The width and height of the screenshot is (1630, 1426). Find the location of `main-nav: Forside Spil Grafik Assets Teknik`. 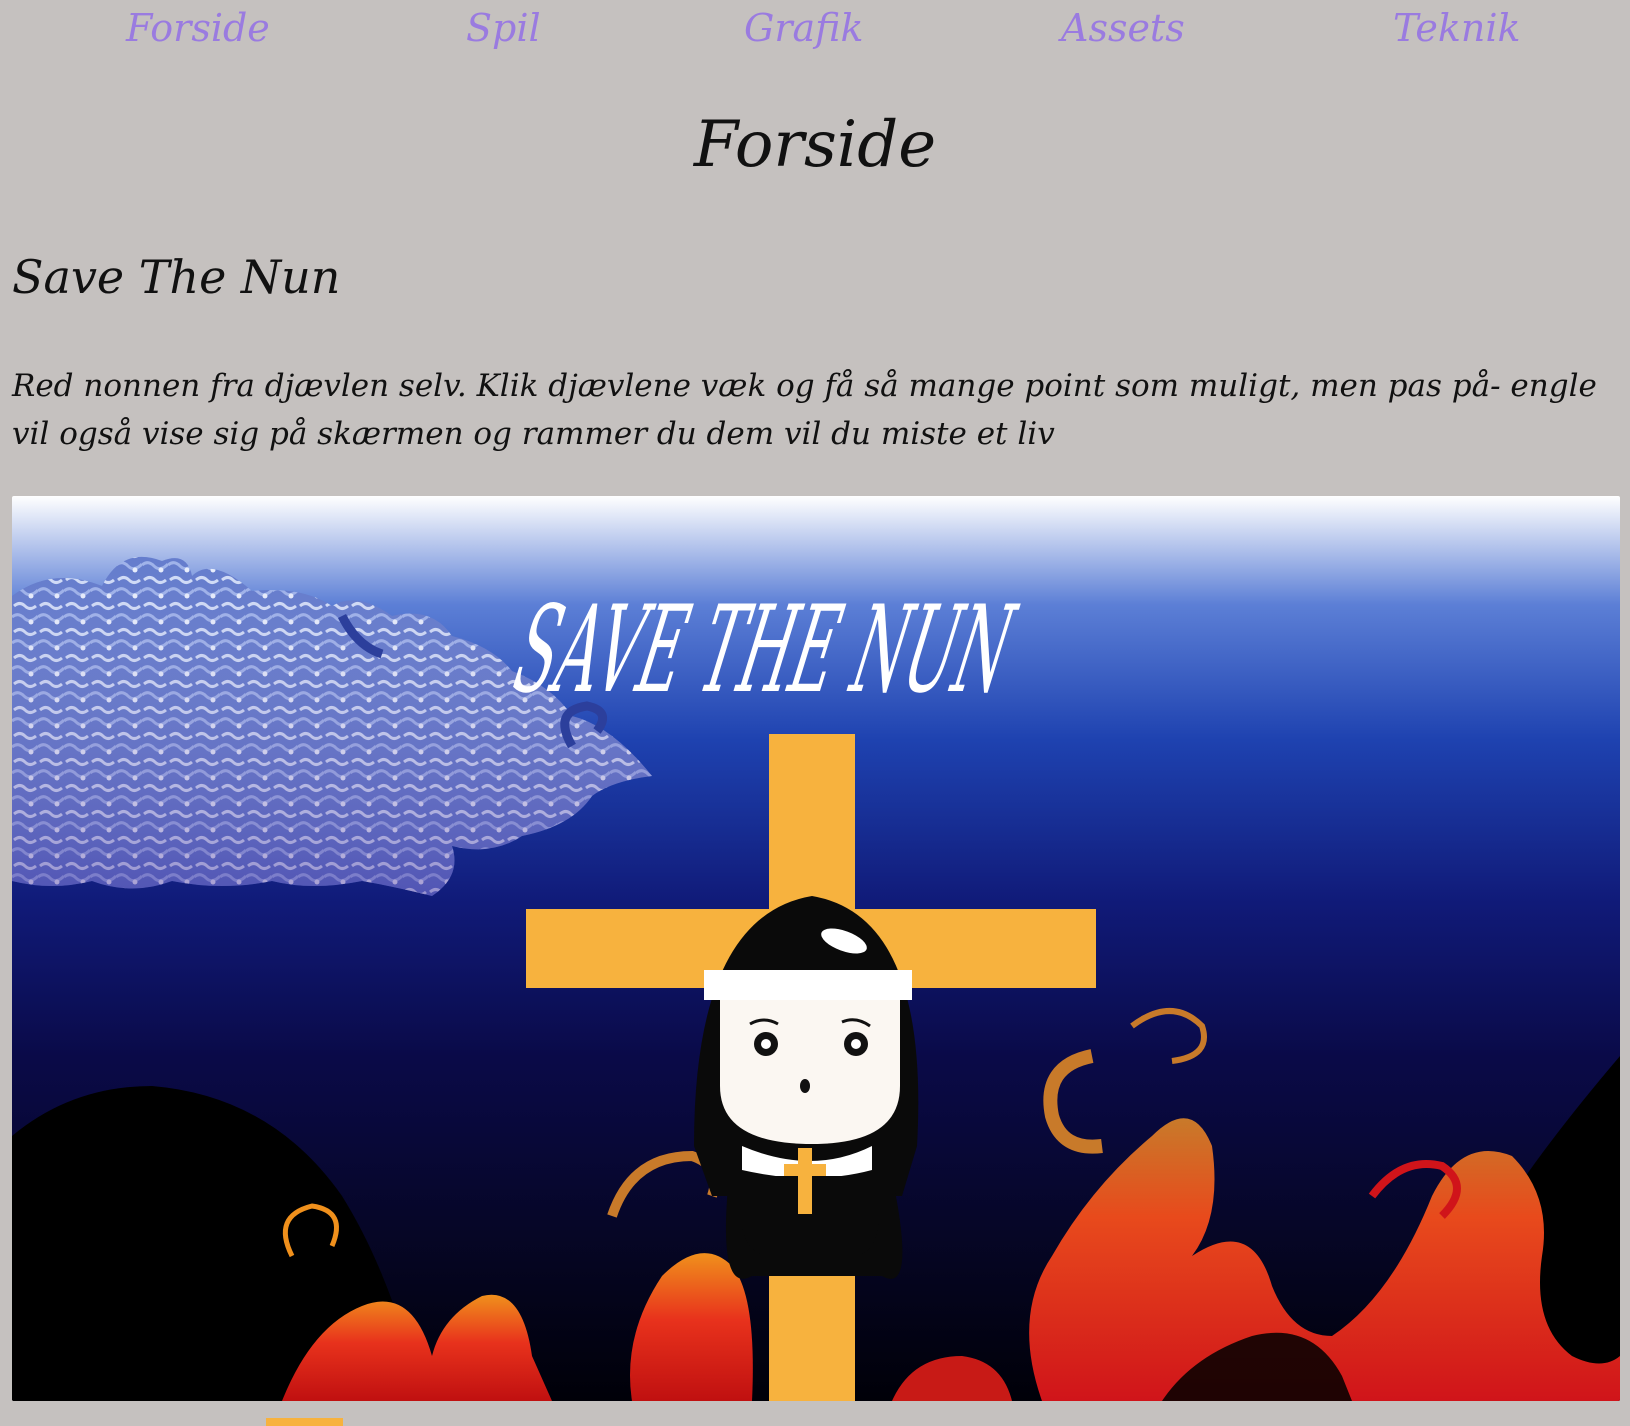

main-nav: Forside Spil Grafik Assets Teknik is located at coordinates (815, 35).